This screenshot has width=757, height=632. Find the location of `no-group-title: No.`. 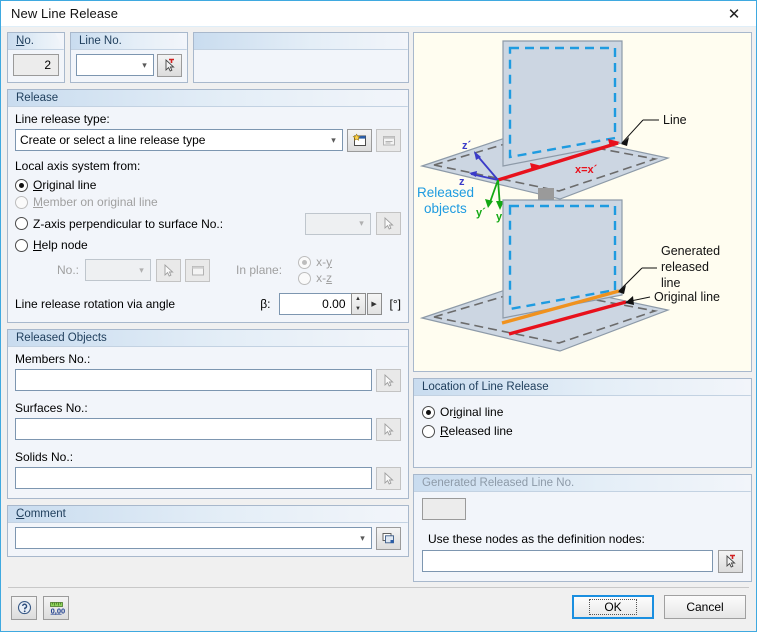

no-group-title: No. is located at coordinates (36, 41).